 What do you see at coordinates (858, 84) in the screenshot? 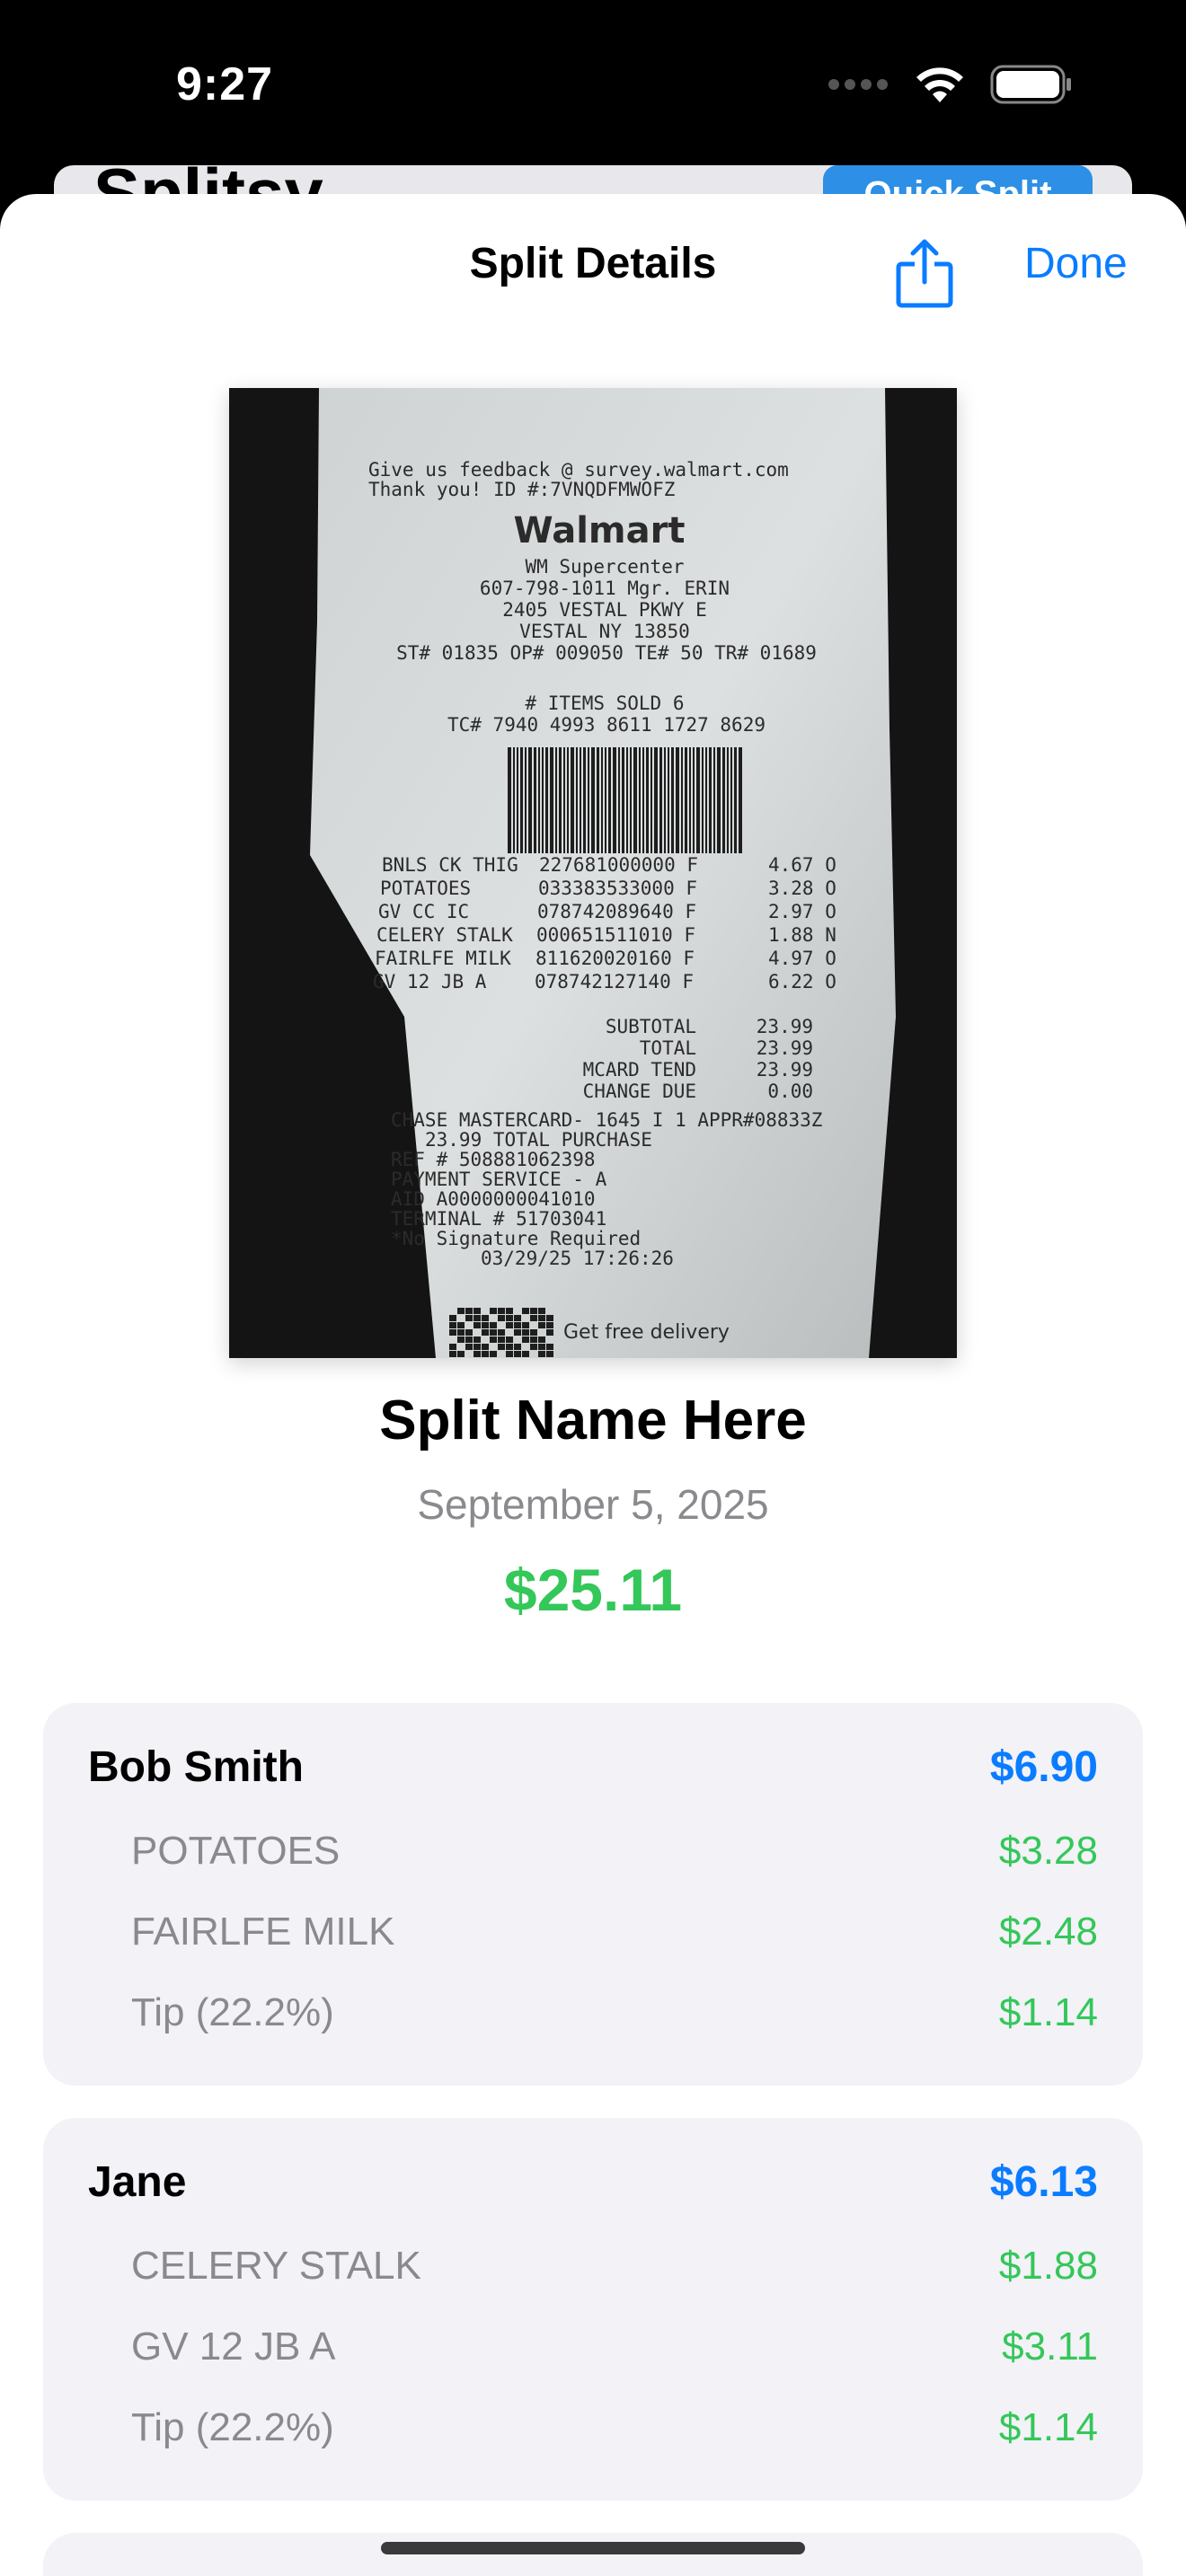
I see `cellular-signal-icon` at bounding box center [858, 84].